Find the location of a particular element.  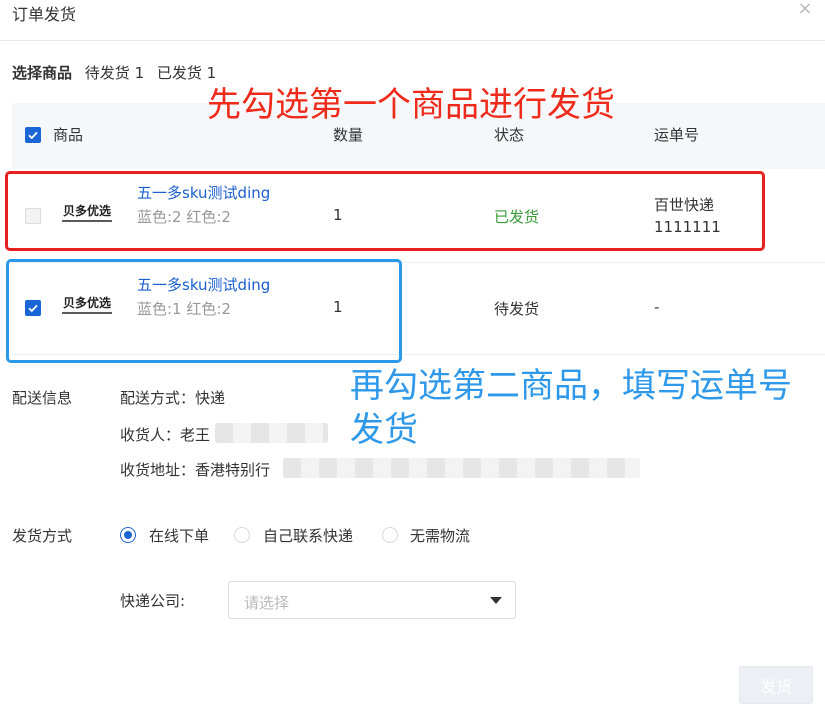

status-pending: 待发货 is located at coordinates (517, 309).